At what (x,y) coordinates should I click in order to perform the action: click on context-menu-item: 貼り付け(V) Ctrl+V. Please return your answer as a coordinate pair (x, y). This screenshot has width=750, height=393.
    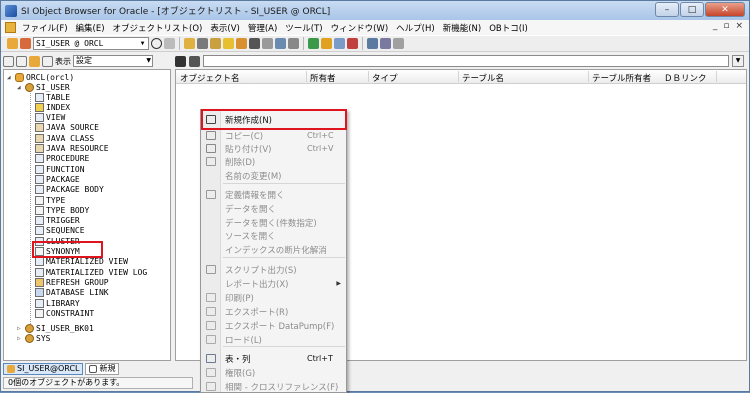
    Looking at the image, I should click on (274, 148).